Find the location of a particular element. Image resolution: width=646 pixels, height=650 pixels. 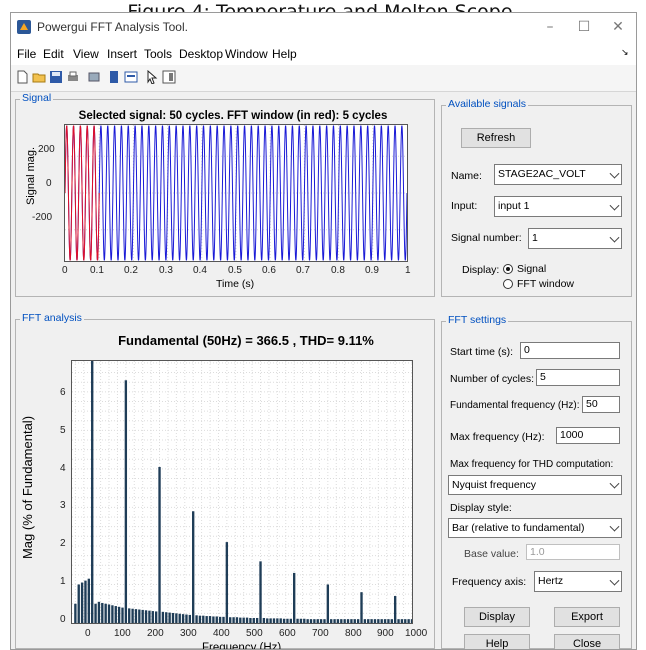

pointer-icon is located at coordinates (152, 77).